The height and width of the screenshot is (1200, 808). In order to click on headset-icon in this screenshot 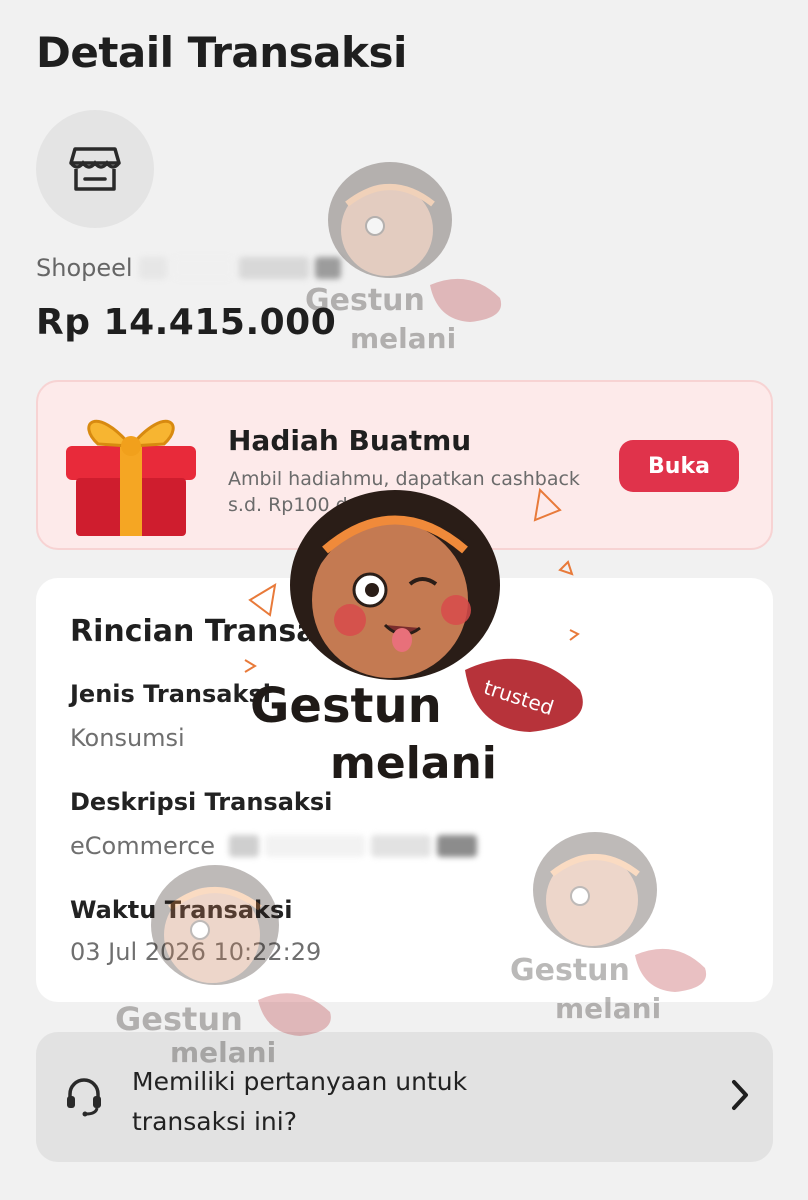, I will do `click(84, 1097)`.